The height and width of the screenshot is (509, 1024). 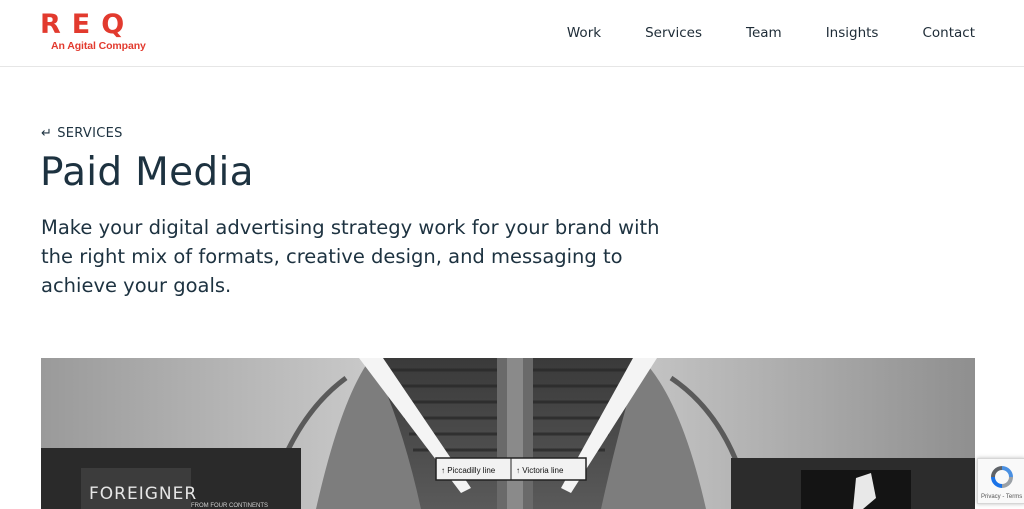 I want to click on req-logo: REQ An Agital Company, so click(x=95, y=33).